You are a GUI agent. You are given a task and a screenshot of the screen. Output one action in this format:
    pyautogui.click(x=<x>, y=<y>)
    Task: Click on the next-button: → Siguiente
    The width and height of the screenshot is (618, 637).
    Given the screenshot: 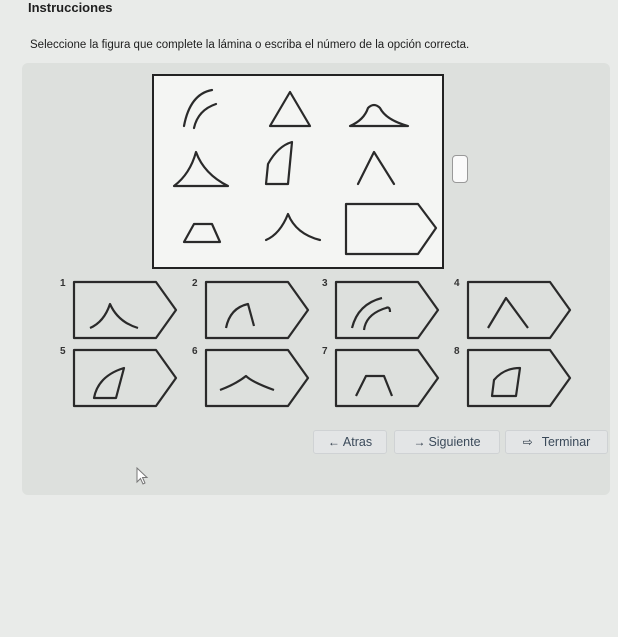 What is the action you would take?
    pyautogui.click(x=447, y=442)
    